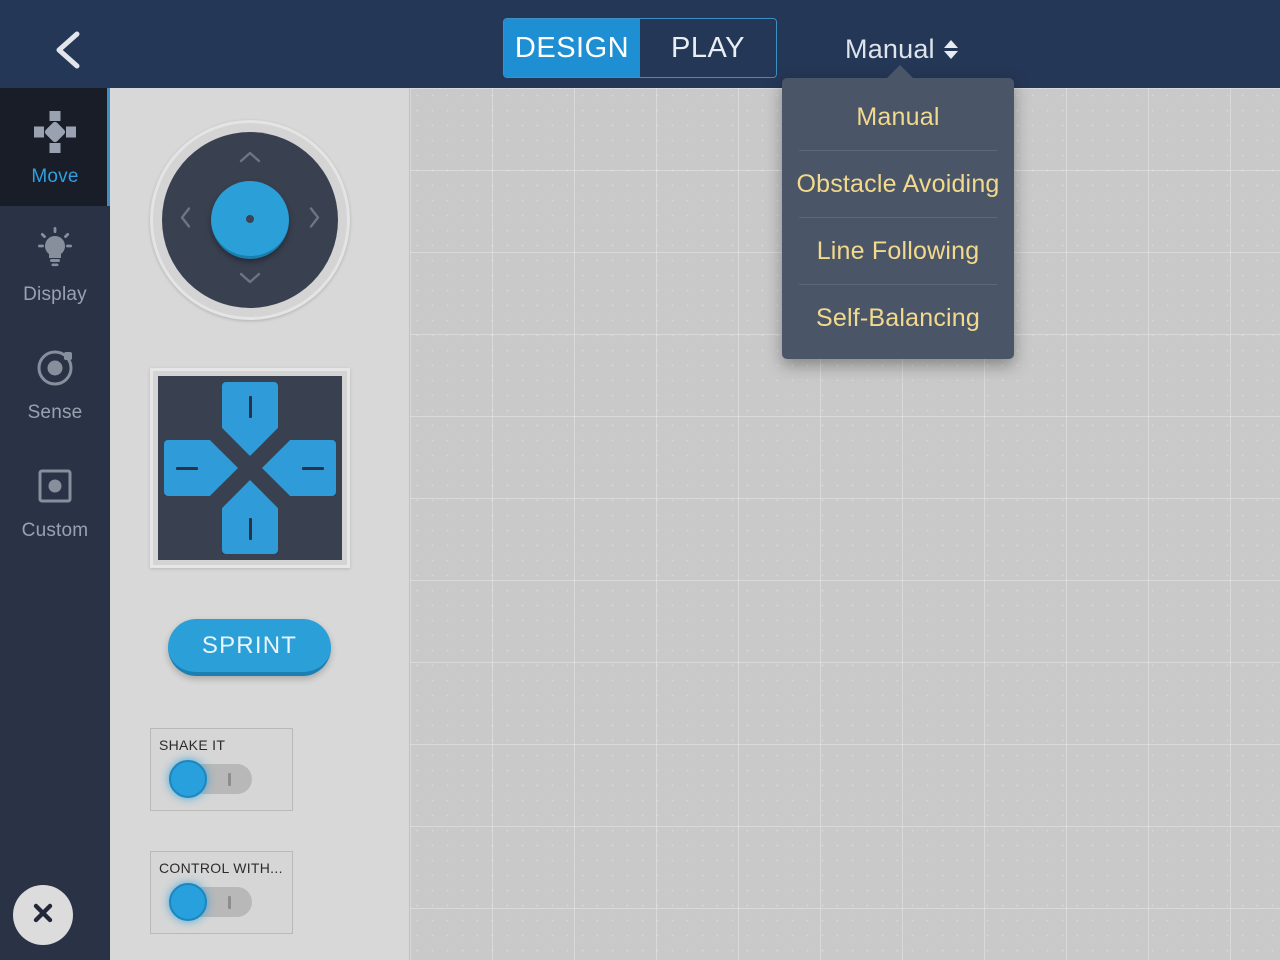  I want to click on dpad-up-button, so click(250, 419).